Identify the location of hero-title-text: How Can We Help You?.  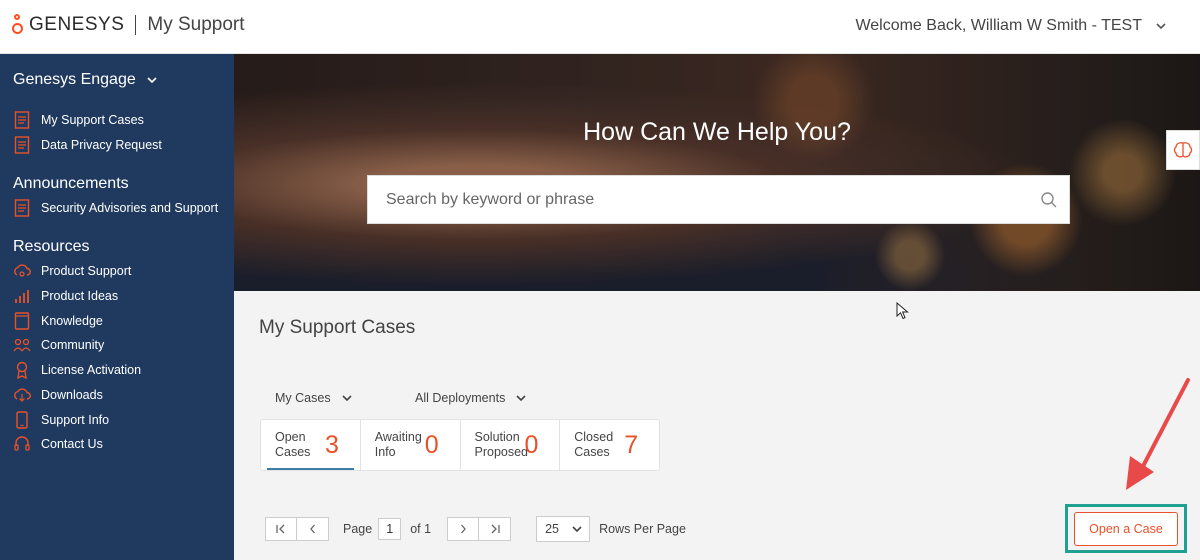
(717, 132).